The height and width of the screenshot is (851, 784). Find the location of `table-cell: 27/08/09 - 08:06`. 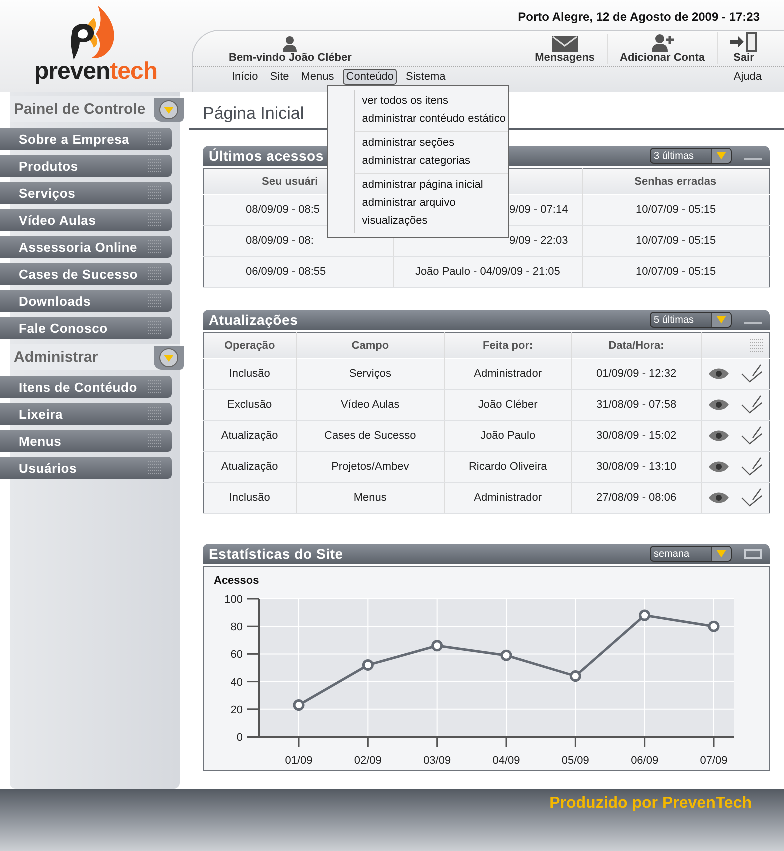

table-cell: 27/08/09 - 08:06 is located at coordinates (637, 498).